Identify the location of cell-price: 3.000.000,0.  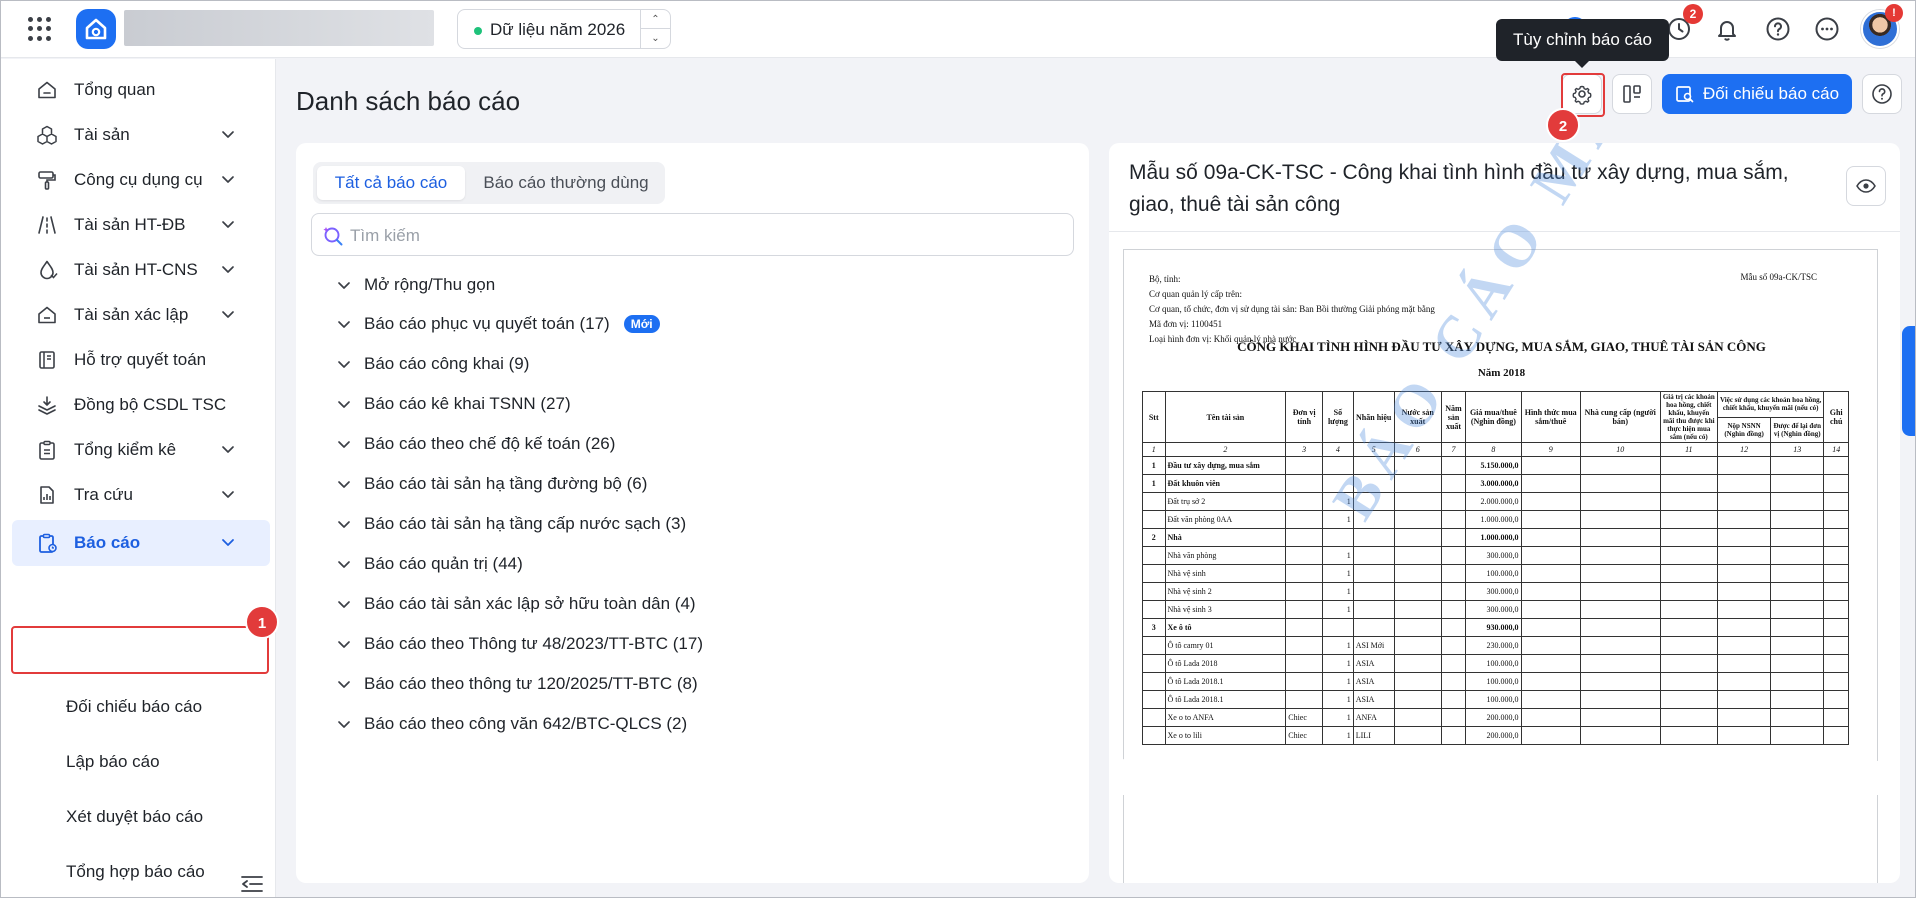
(1493, 483).